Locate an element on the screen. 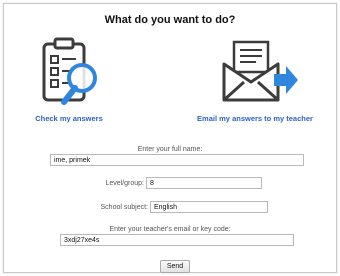 The height and width of the screenshot is (276, 340). teacher-key-label: Enter your teacher's email or key code: is located at coordinates (170, 229).